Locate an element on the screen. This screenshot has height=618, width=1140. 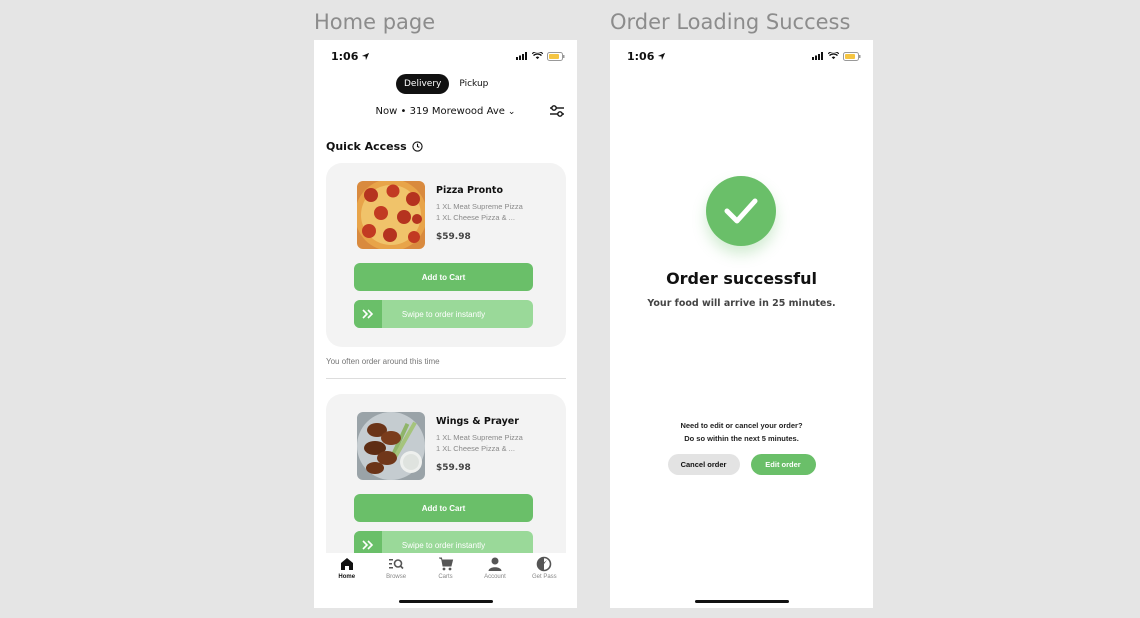
quick-access-heading: Quick Access is located at coordinates (374, 146).